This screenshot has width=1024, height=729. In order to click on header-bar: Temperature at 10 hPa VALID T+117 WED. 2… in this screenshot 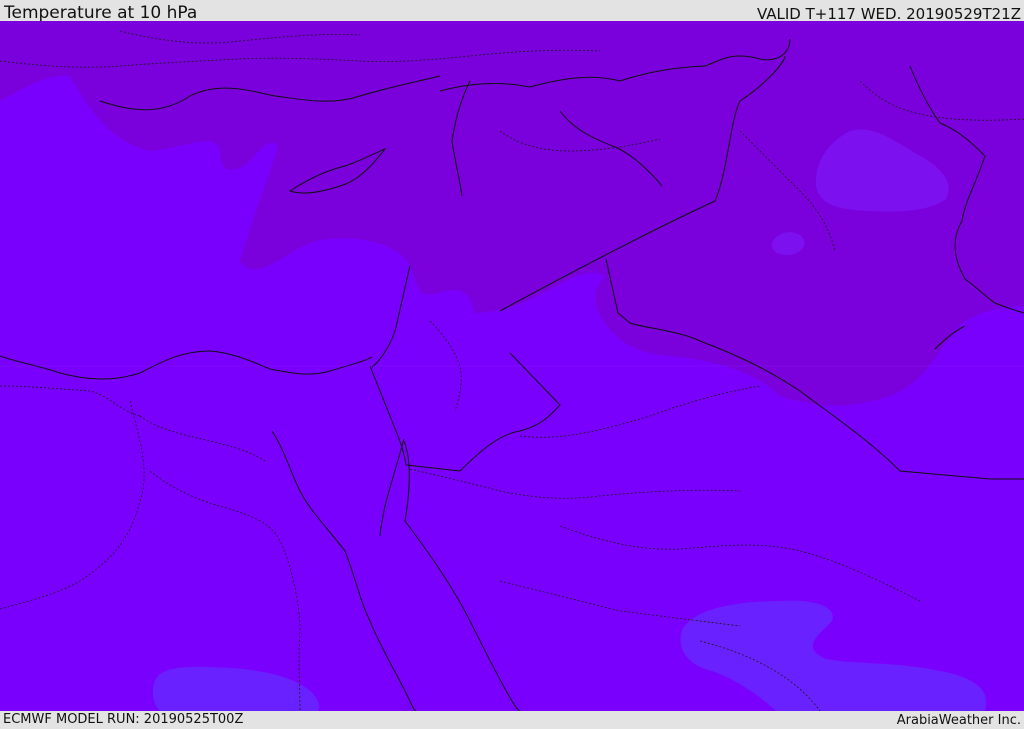, I will do `click(512, 11)`.